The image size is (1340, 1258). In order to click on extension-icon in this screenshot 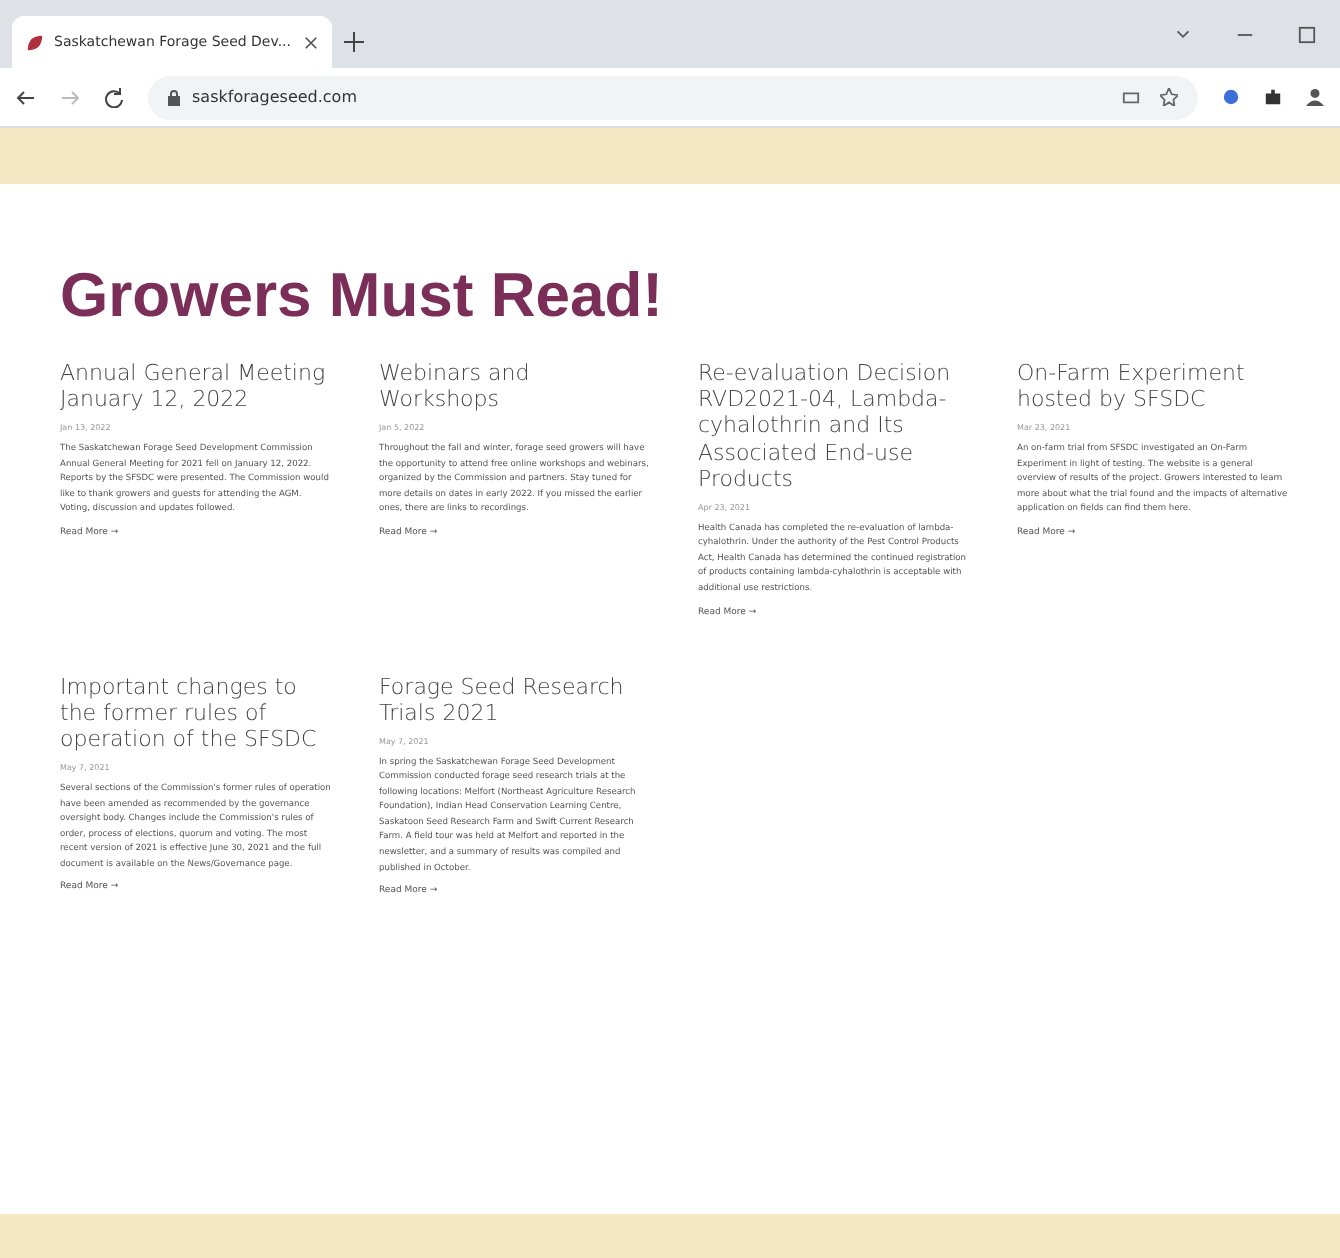, I will do `click(1231, 97)`.